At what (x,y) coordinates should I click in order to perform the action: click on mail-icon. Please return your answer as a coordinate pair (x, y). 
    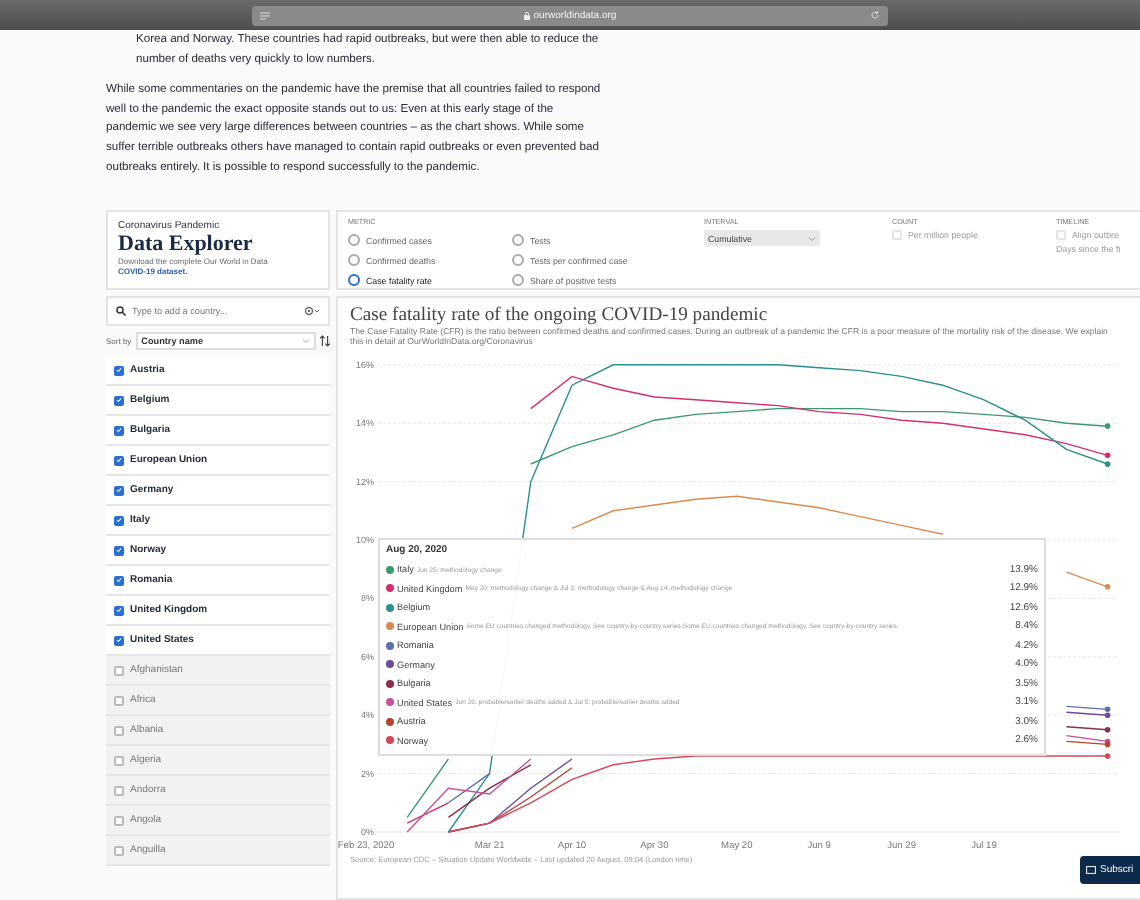
    Looking at the image, I should click on (1091, 870).